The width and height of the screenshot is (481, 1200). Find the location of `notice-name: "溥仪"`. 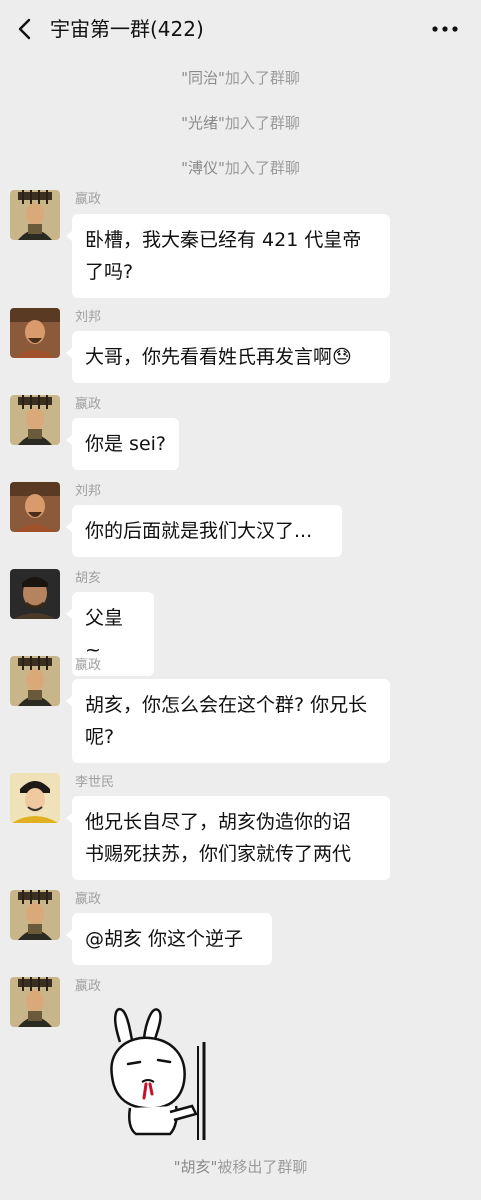

notice-name: "溥仪" is located at coordinates (203, 168).